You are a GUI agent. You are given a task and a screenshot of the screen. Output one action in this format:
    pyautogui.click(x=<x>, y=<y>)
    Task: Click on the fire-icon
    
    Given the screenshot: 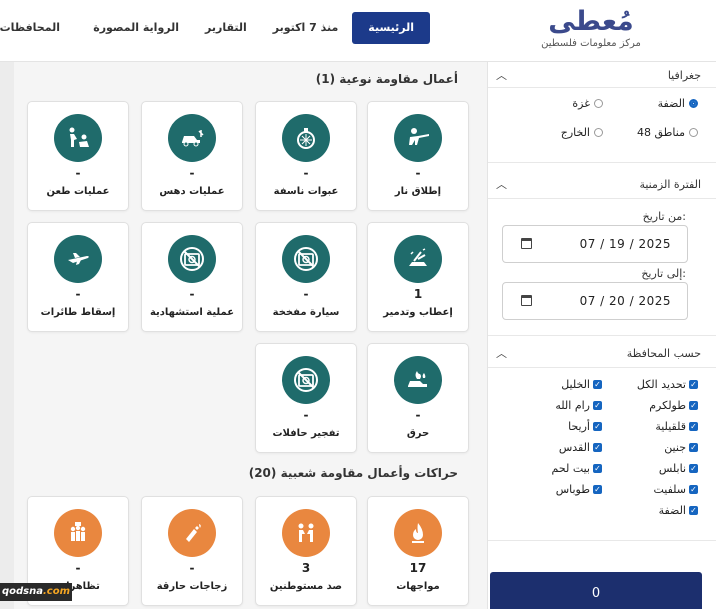 What is the action you would take?
    pyautogui.click(x=418, y=533)
    